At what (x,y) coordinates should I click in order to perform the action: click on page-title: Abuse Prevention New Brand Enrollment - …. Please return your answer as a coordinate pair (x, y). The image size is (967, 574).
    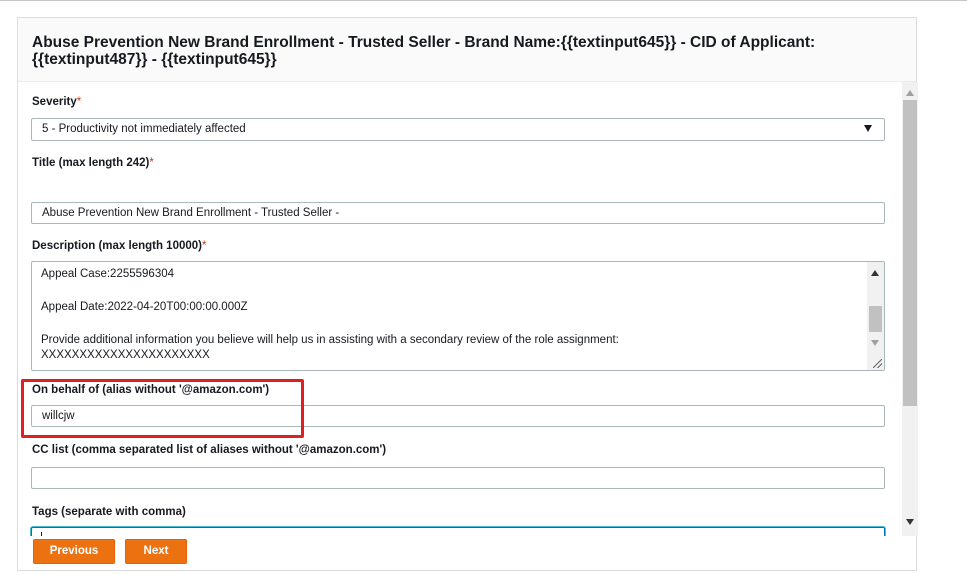
    Looking at the image, I should click on (424, 51).